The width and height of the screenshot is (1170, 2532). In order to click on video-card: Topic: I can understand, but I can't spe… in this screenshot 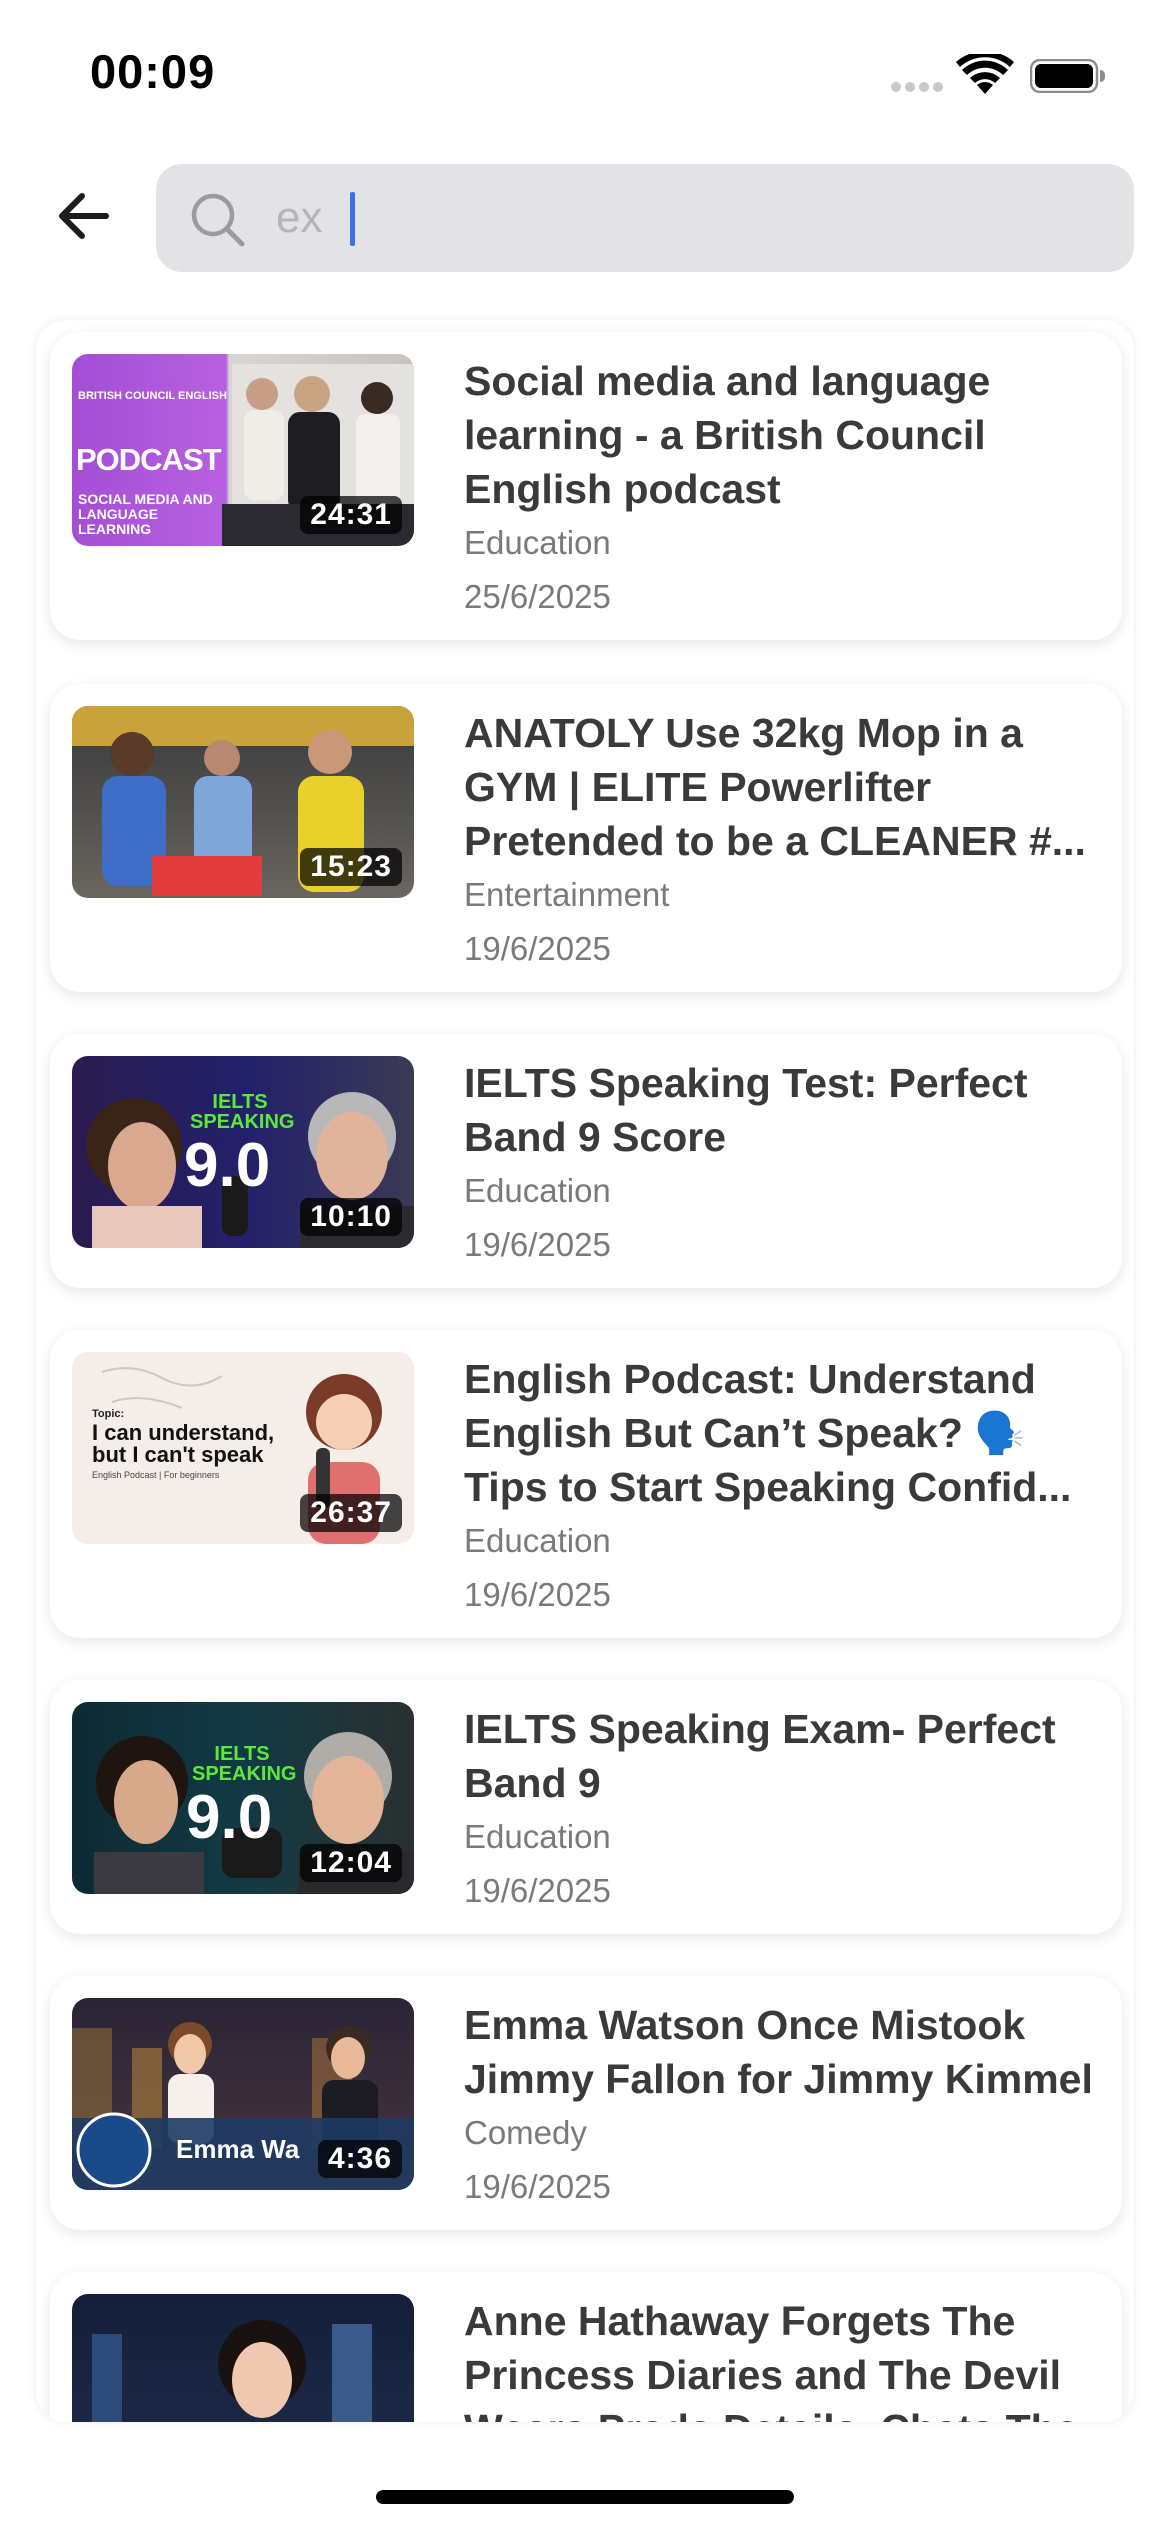, I will do `click(586, 1484)`.